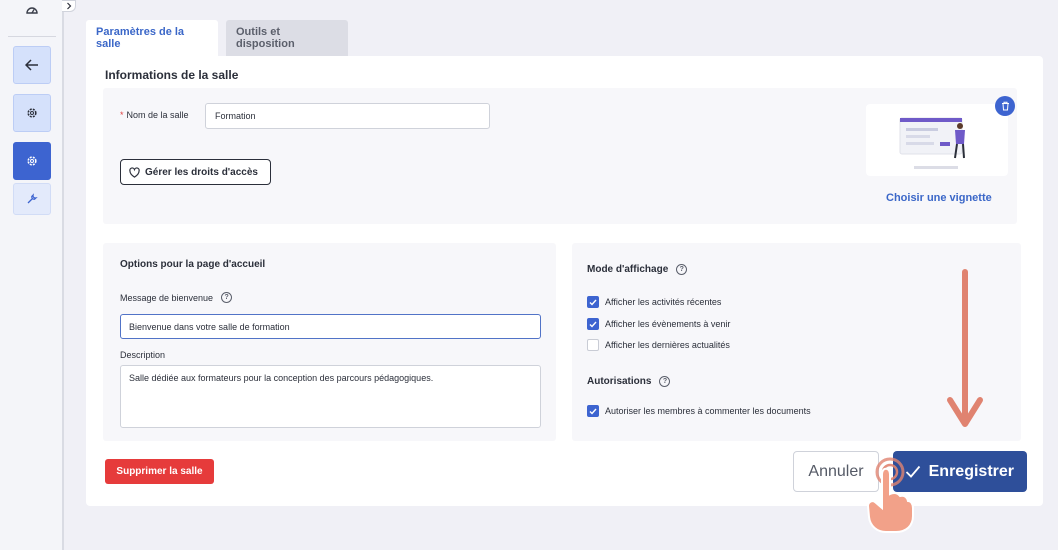  I want to click on display-mode-title: Mode d'affichage ?, so click(637, 269).